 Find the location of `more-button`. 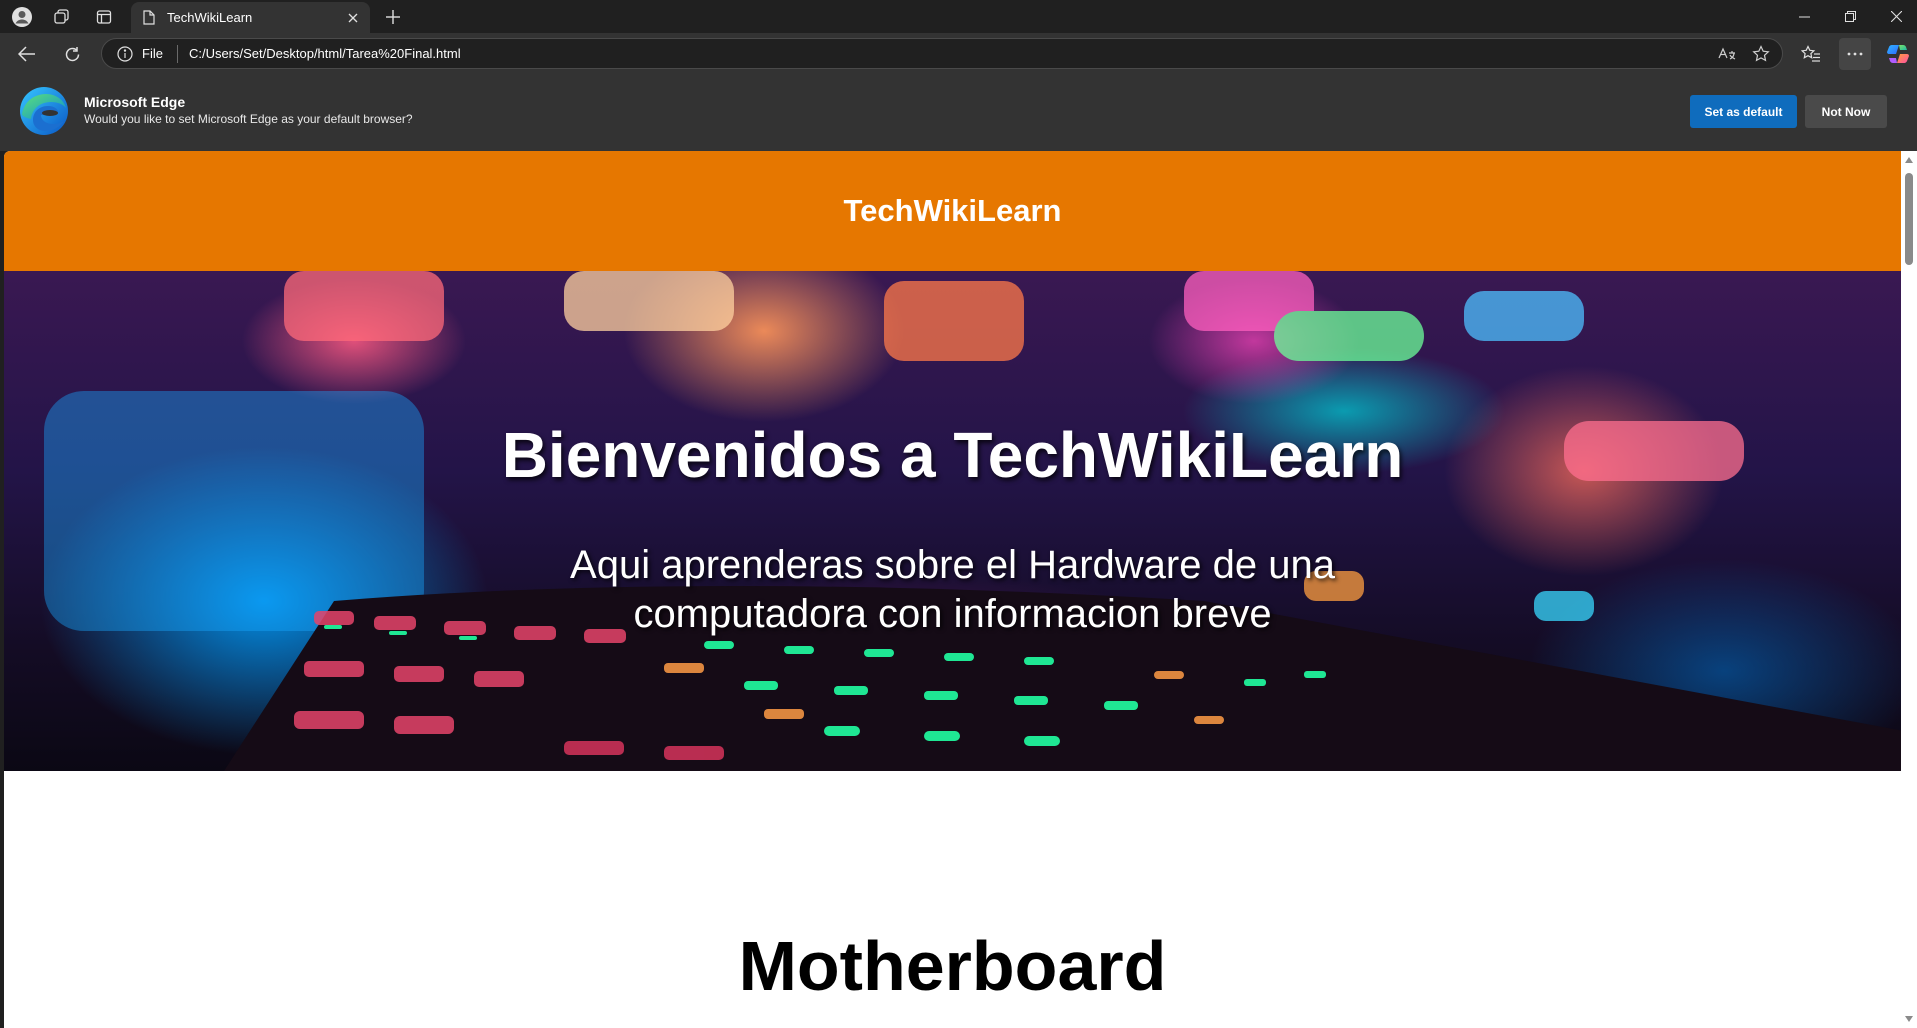

more-button is located at coordinates (1855, 54).